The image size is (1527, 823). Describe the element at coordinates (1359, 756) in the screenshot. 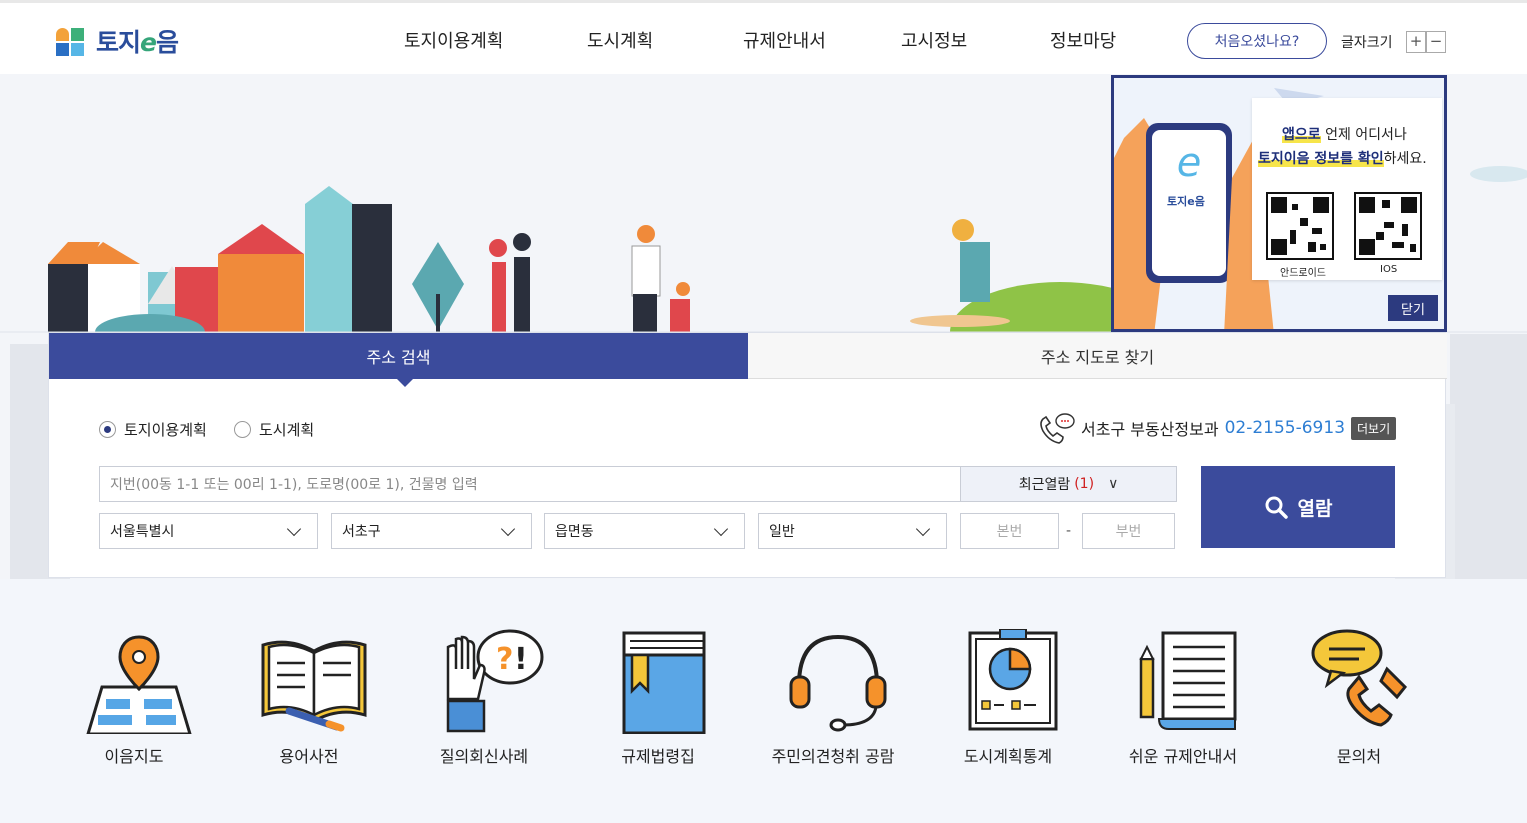

I see `quick-item-contact-label: 문의처` at that location.